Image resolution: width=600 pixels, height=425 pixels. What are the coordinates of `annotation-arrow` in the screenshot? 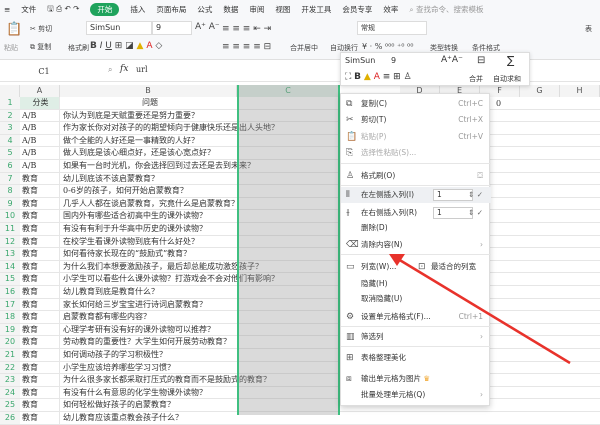 It's located at (480, 309).